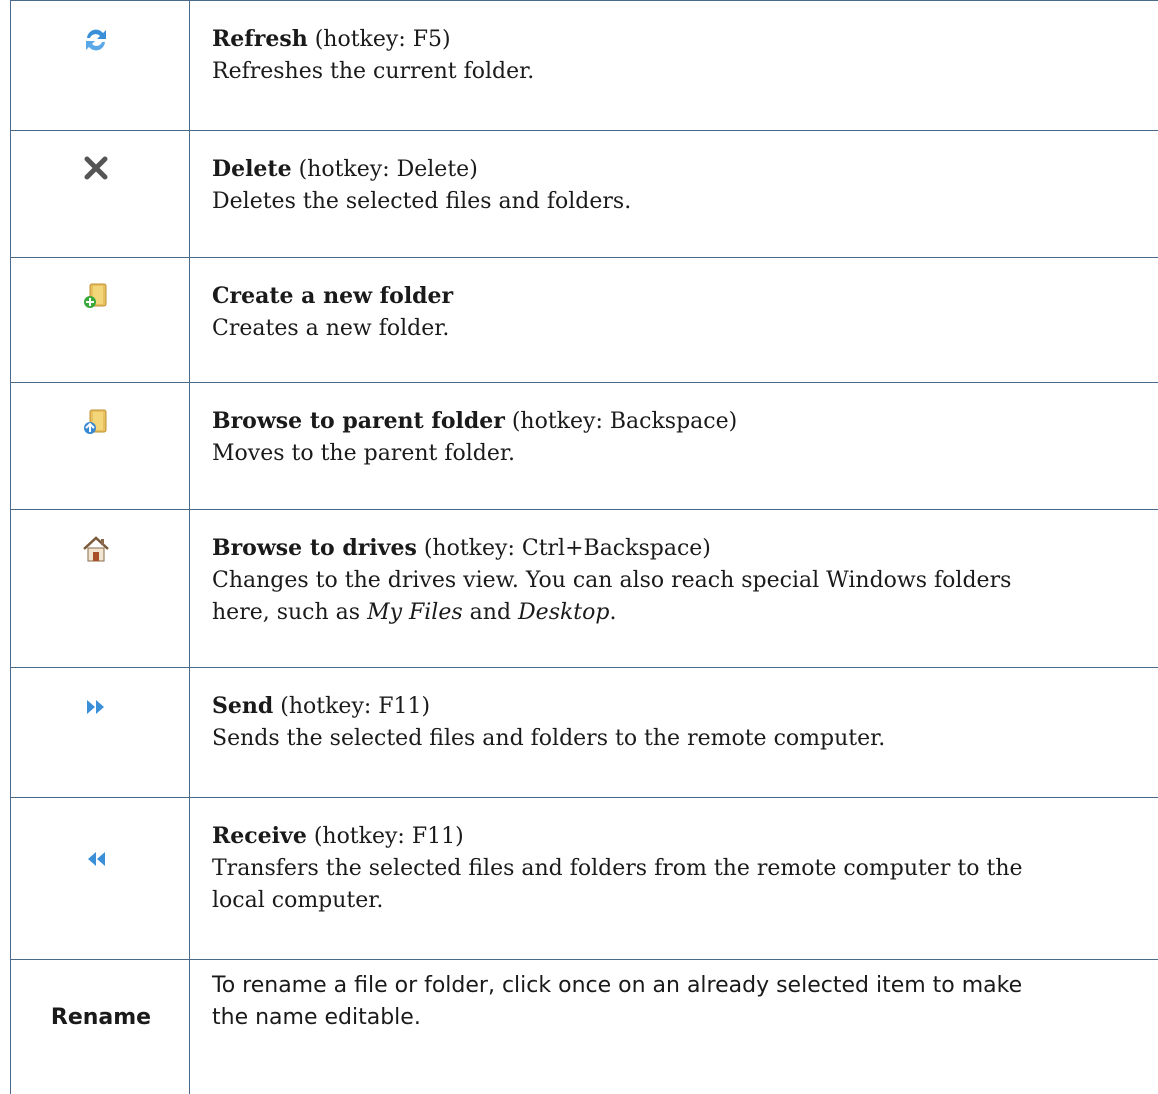 This screenshot has width=1158, height=1094. I want to click on desktop-link: Desktop, so click(564, 612).